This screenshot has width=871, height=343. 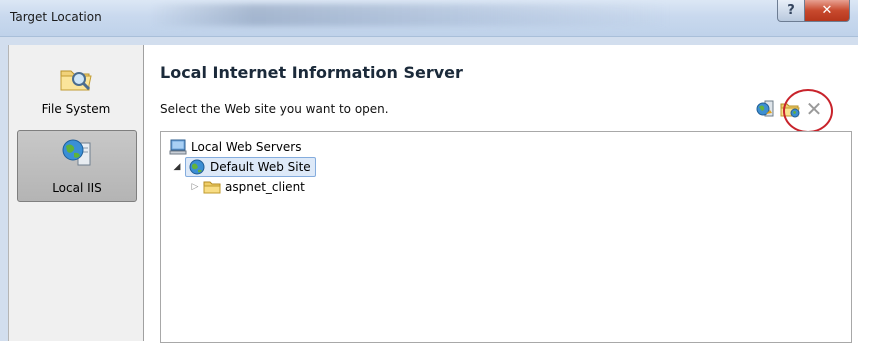 What do you see at coordinates (195, 187) in the screenshot?
I see `collapse-arrow-icon: ▷` at bounding box center [195, 187].